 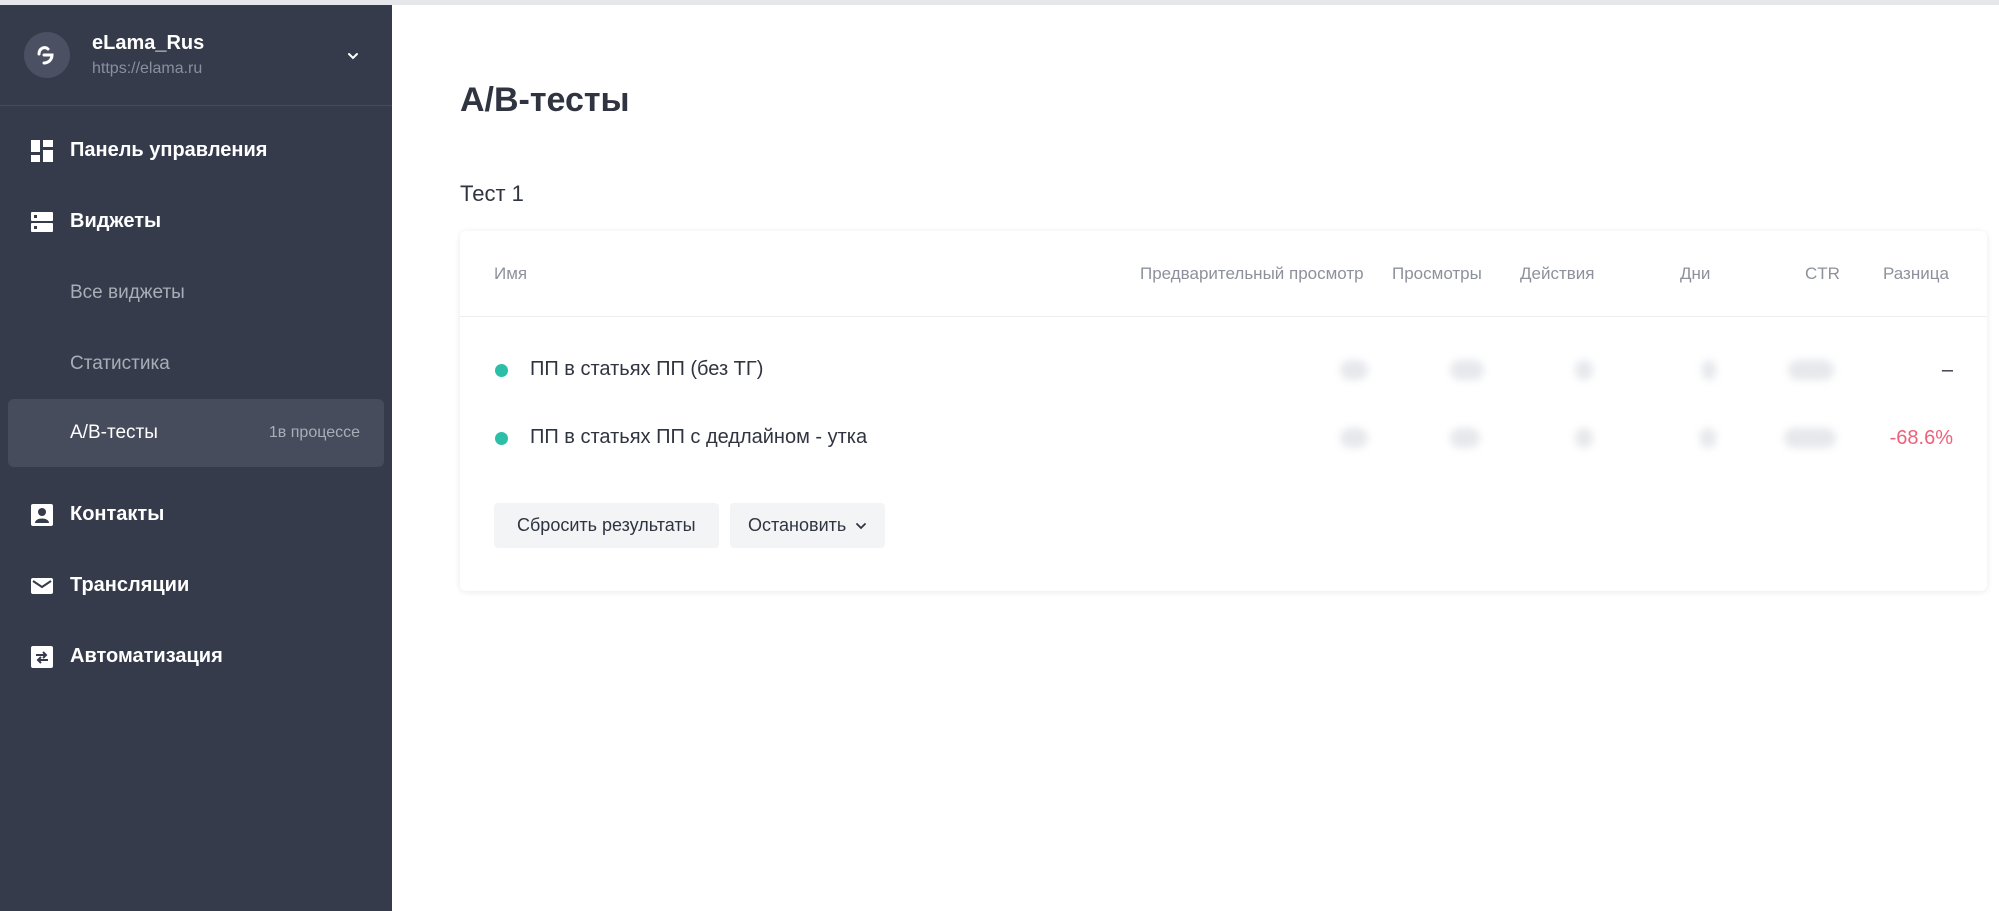 I want to click on sidebar-item-widgets: Виджеты, so click(x=196, y=221).